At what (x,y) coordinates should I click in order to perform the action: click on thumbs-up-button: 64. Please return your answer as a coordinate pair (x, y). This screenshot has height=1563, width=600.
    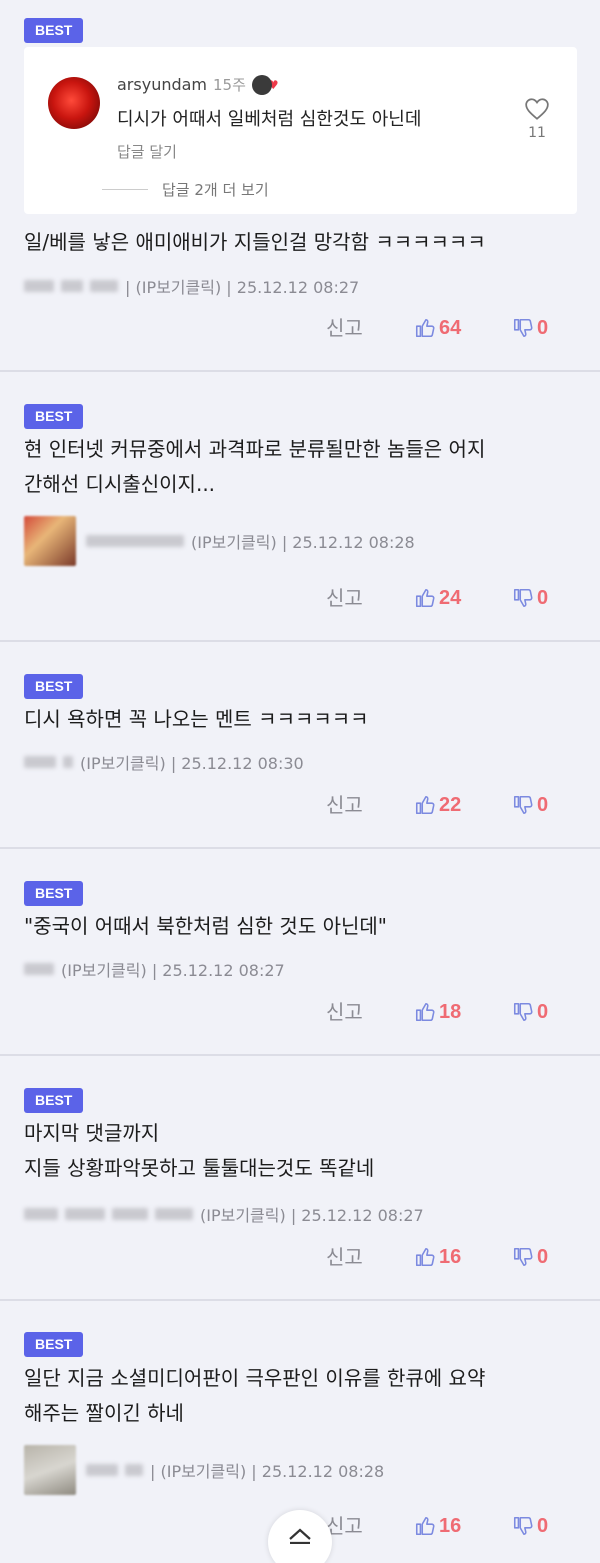
    Looking at the image, I should click on (437, 328).